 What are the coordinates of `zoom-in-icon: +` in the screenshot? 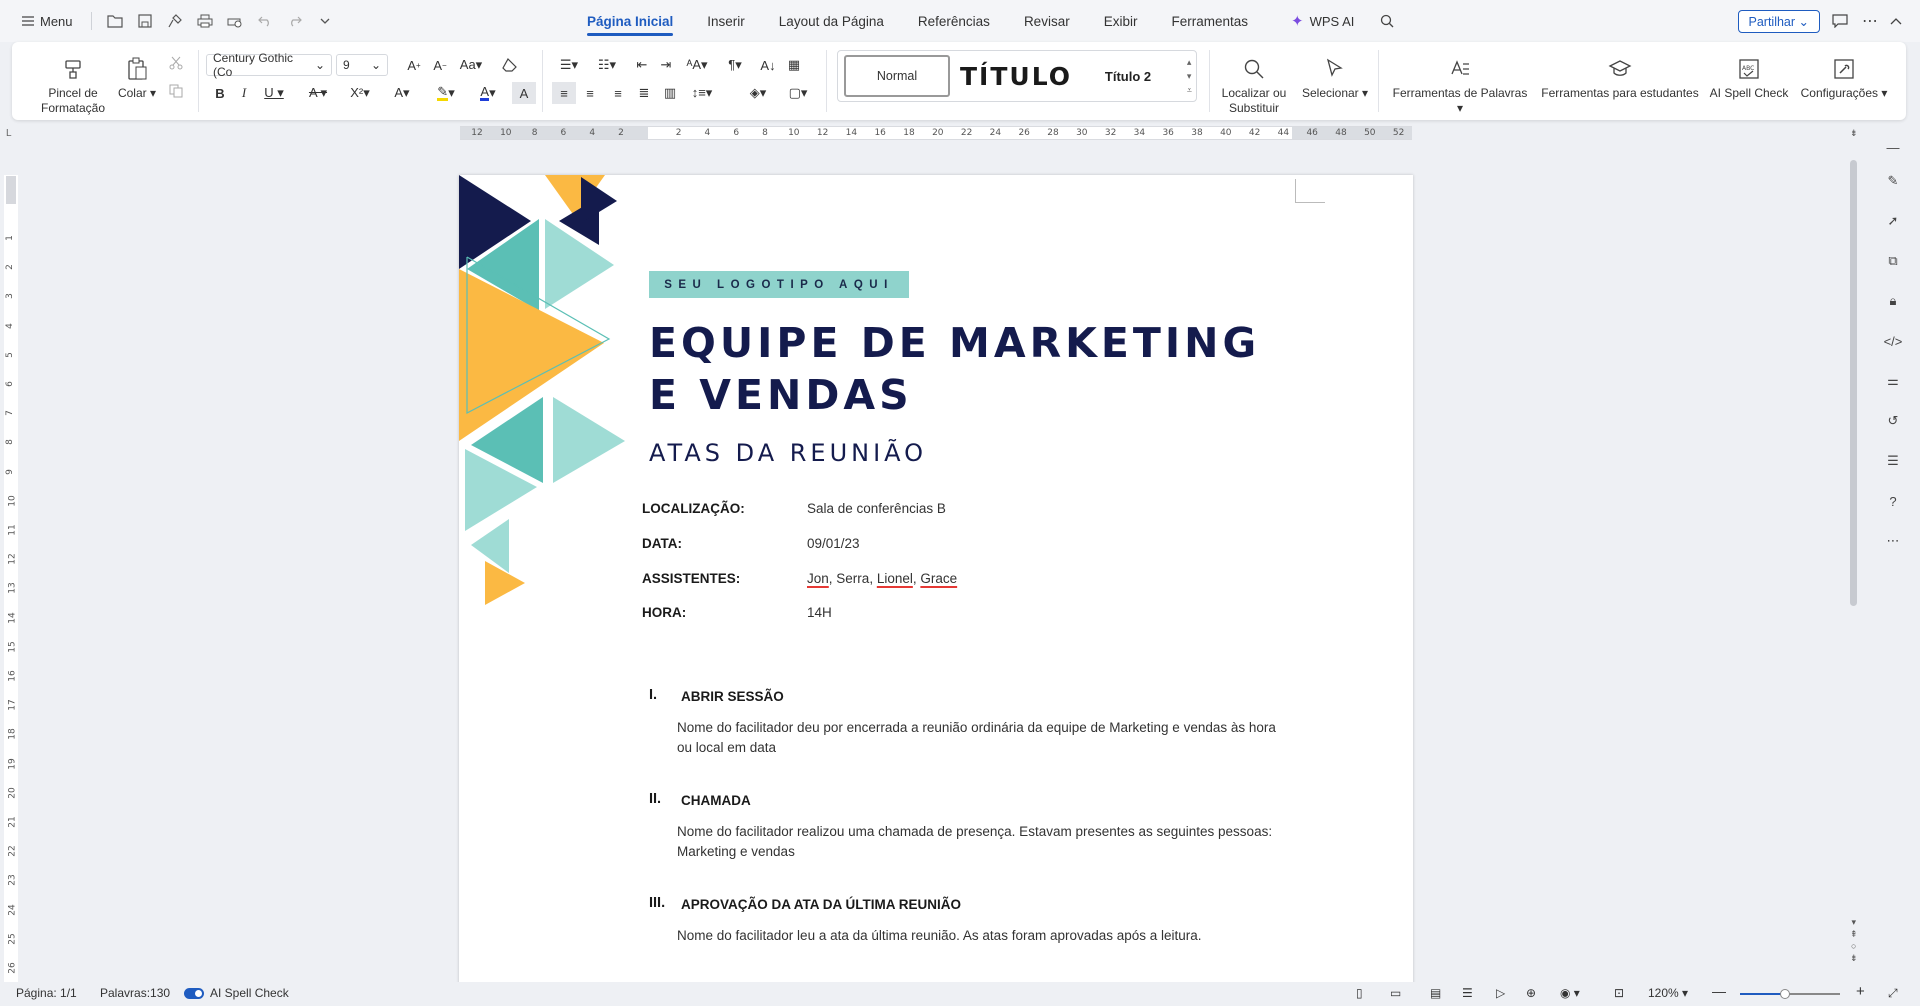 It's located at (1860, 991).